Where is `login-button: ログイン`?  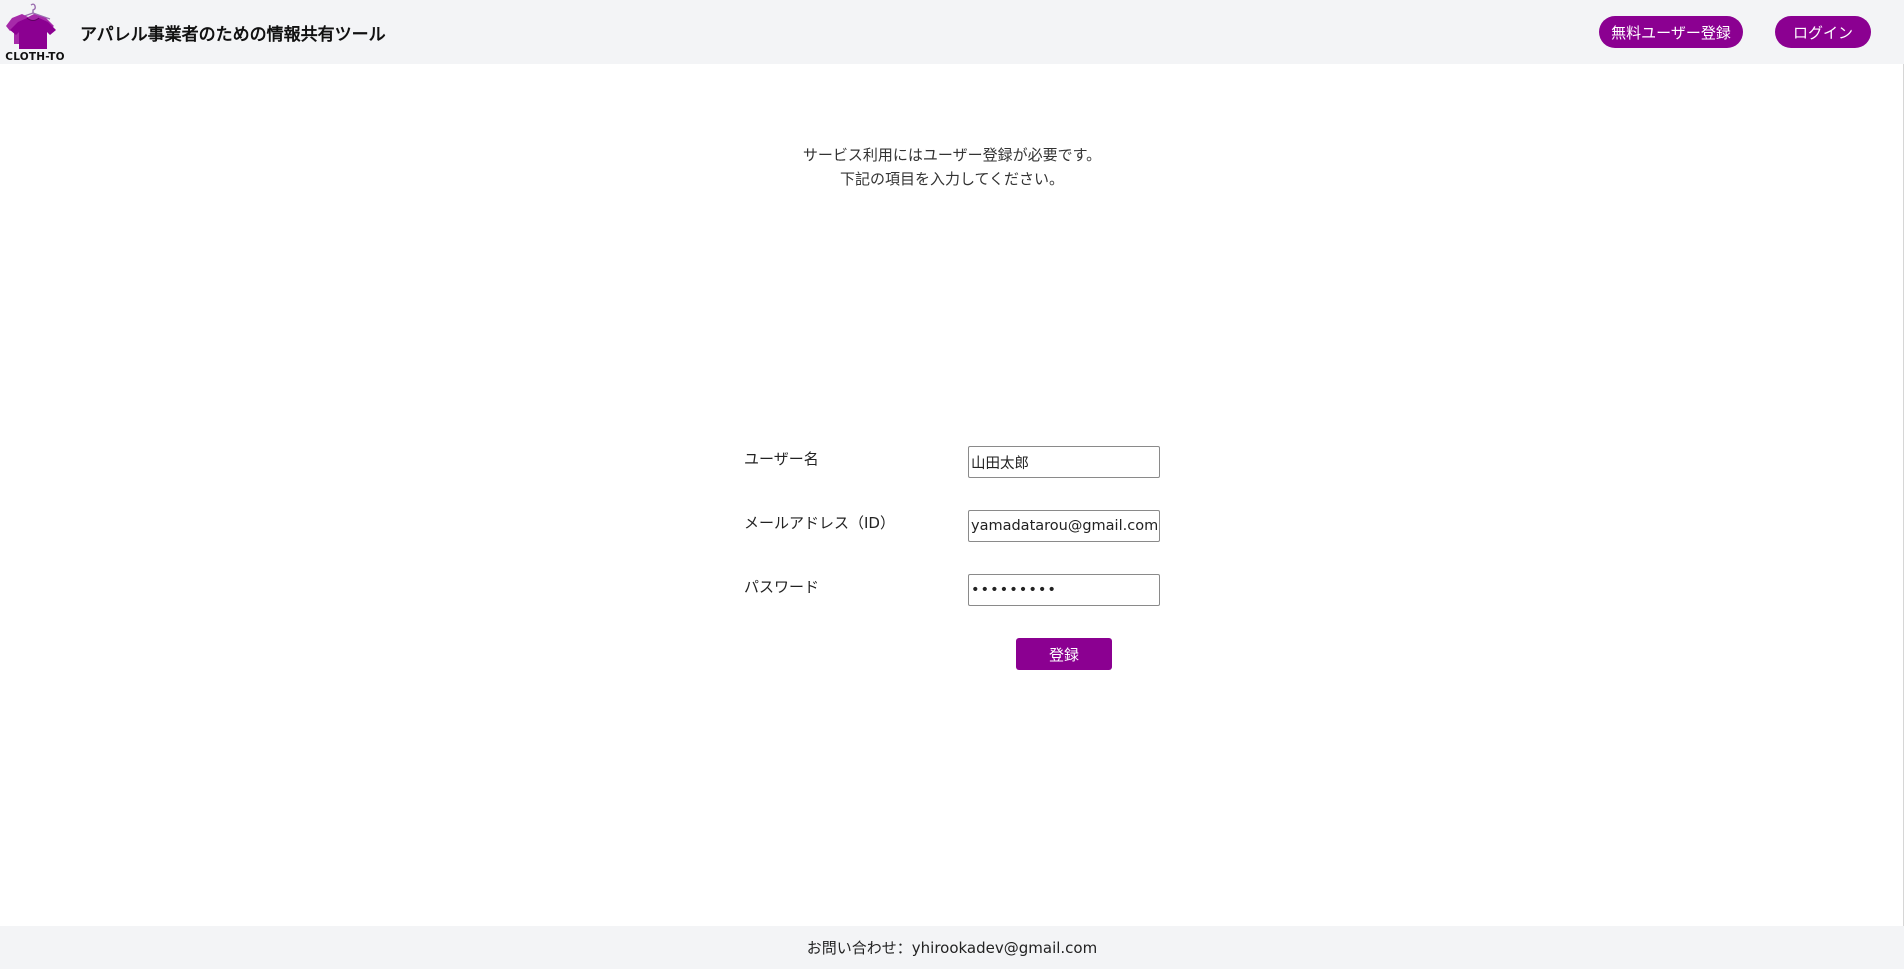
login-button: ログイン is located at coordinates (1823, 32).